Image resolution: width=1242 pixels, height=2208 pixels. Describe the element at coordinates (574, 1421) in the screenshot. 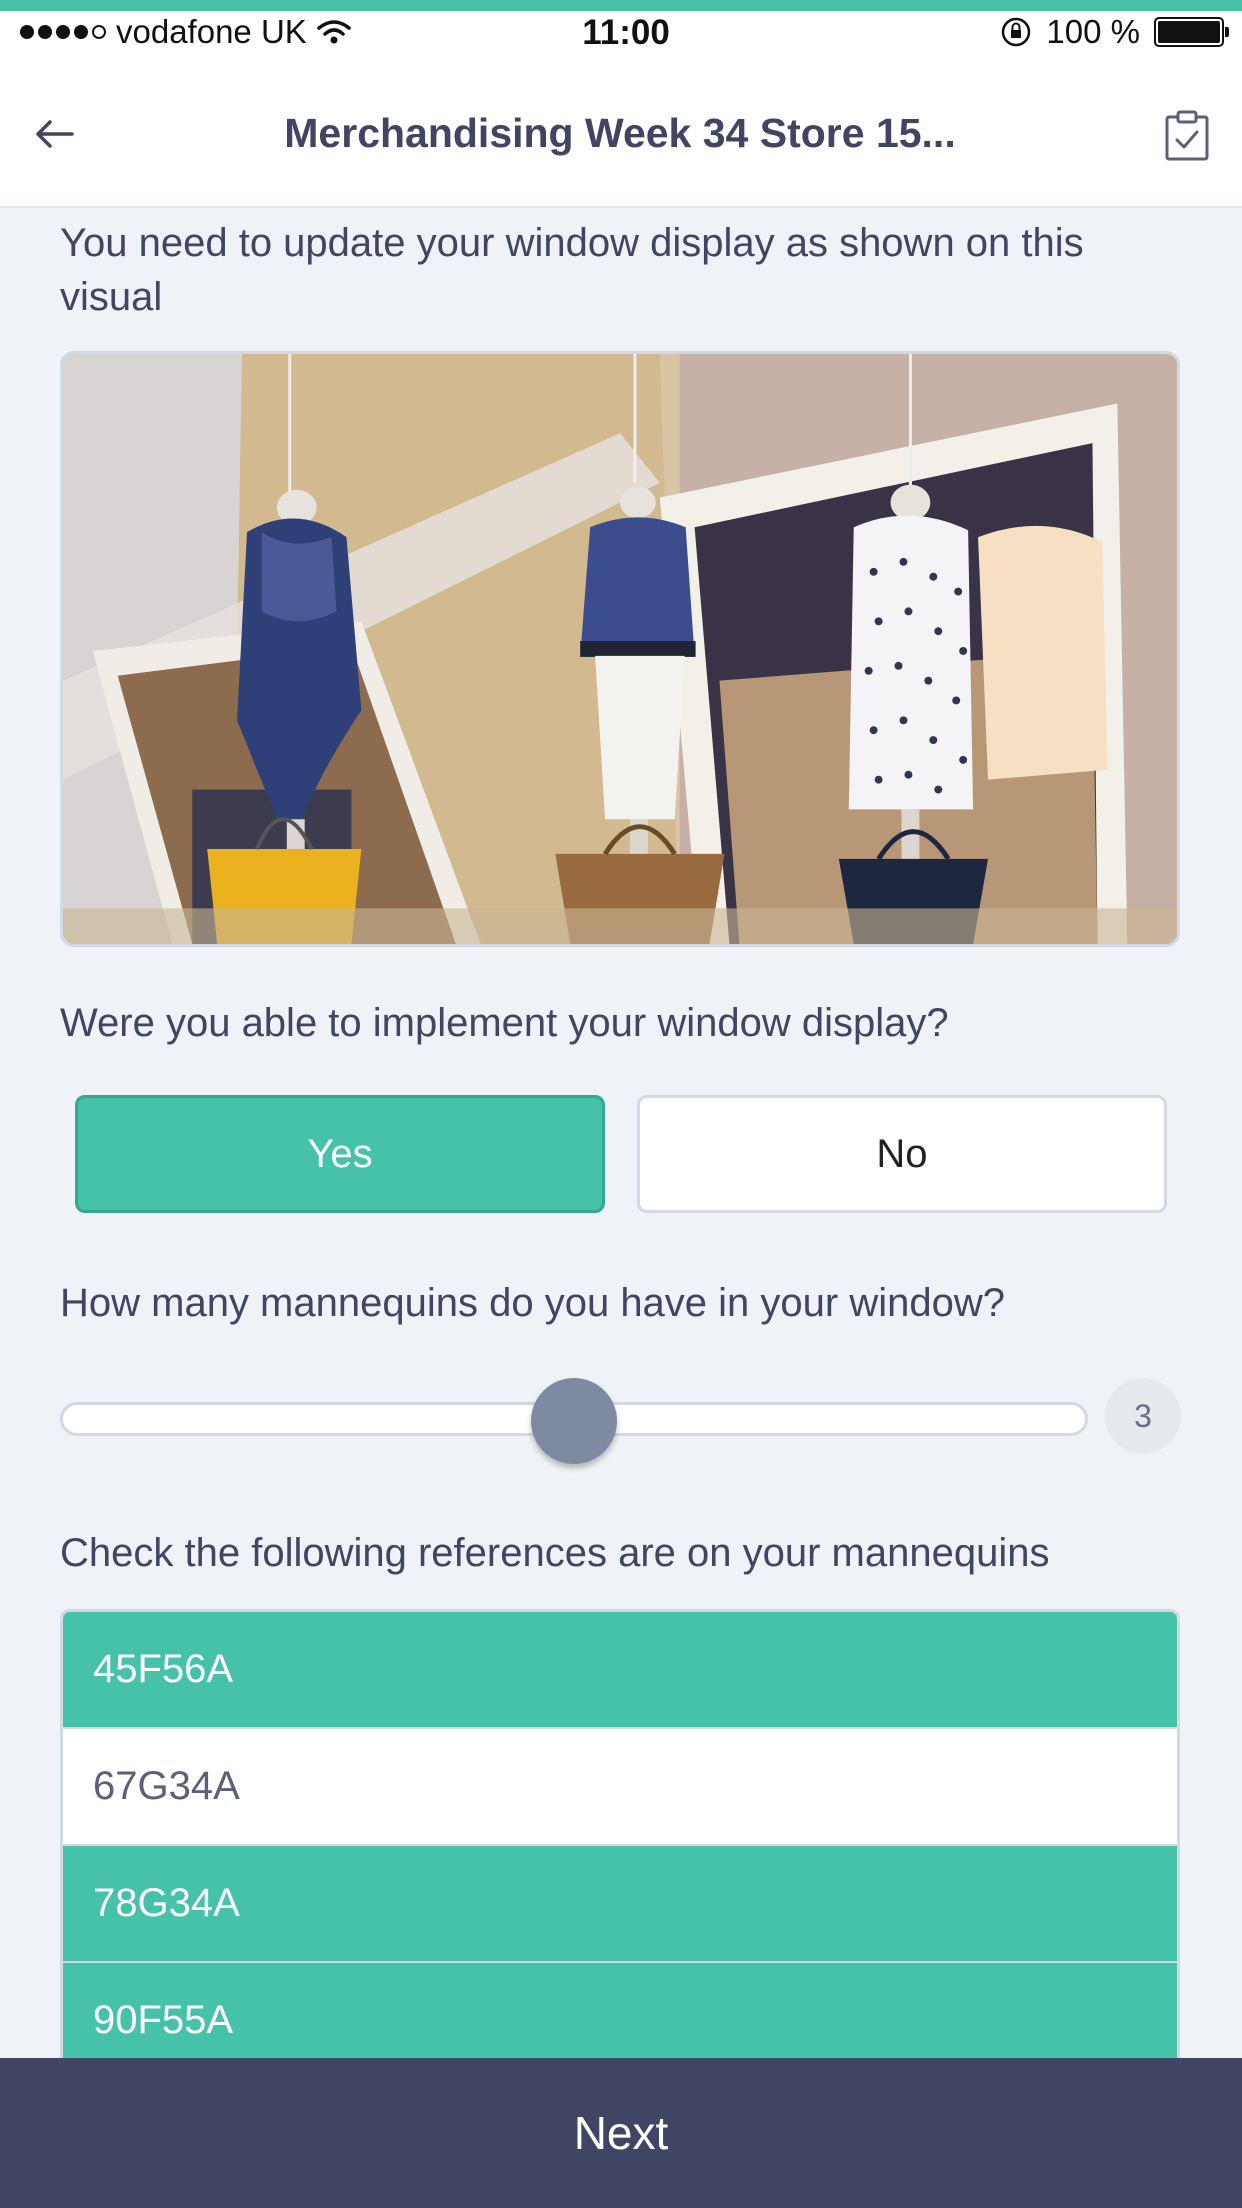

I see `mannequin-slider-thumb` at that location.